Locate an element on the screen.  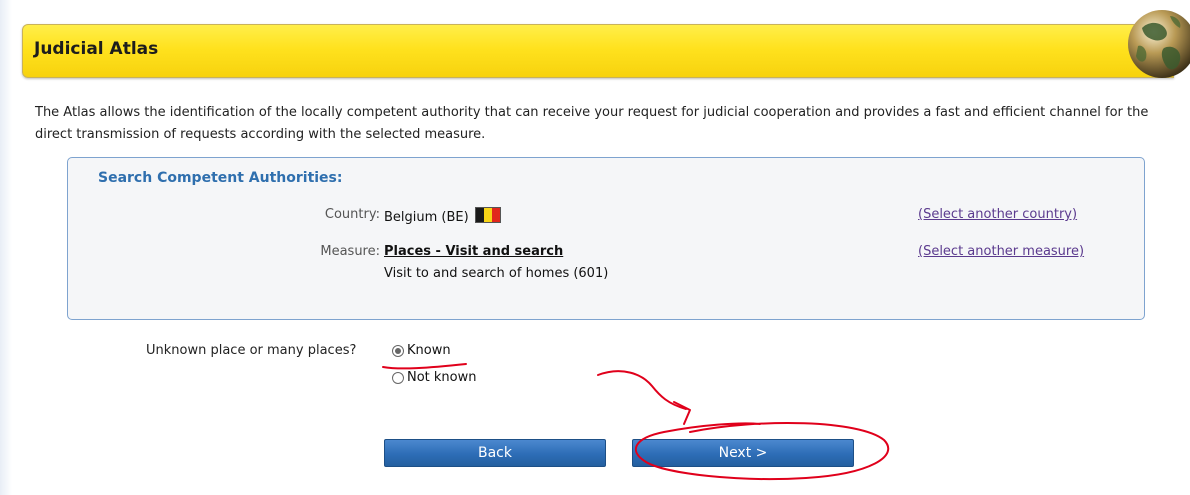
measure-label: Measure: is located at coordinates (350, 251).